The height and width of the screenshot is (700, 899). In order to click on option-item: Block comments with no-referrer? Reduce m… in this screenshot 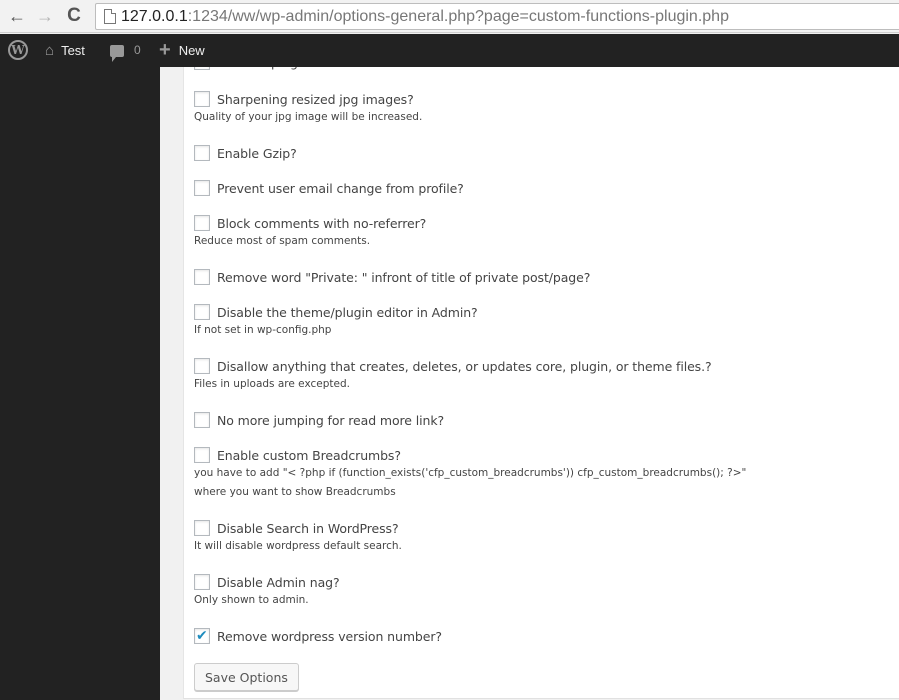, I will do `click(310, 232)`.